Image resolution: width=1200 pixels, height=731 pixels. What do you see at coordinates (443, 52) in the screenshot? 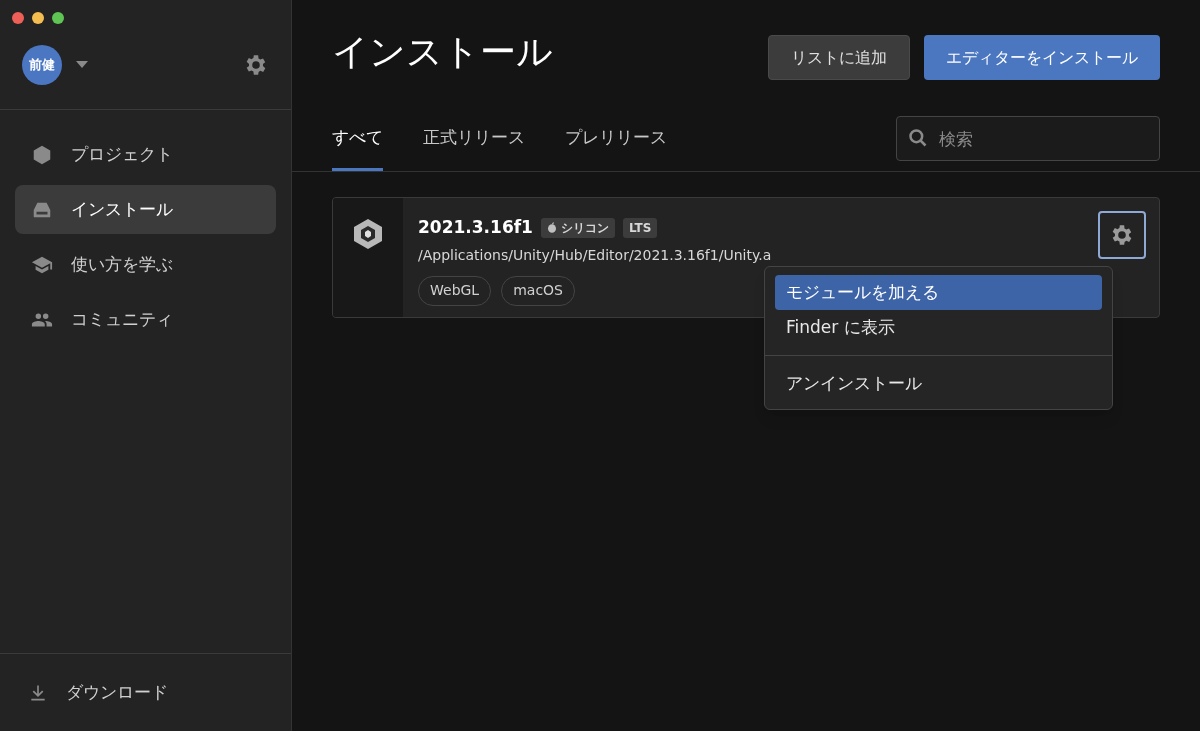
I see `page-title: インストール` at bounding box center [443, 52].